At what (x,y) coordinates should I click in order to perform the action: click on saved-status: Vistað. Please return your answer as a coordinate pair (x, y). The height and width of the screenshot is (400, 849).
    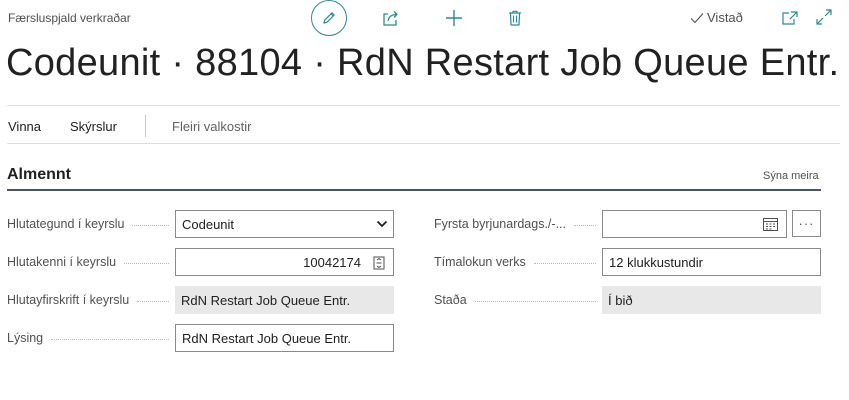
    Looking at the image, I should click on (716, 17).